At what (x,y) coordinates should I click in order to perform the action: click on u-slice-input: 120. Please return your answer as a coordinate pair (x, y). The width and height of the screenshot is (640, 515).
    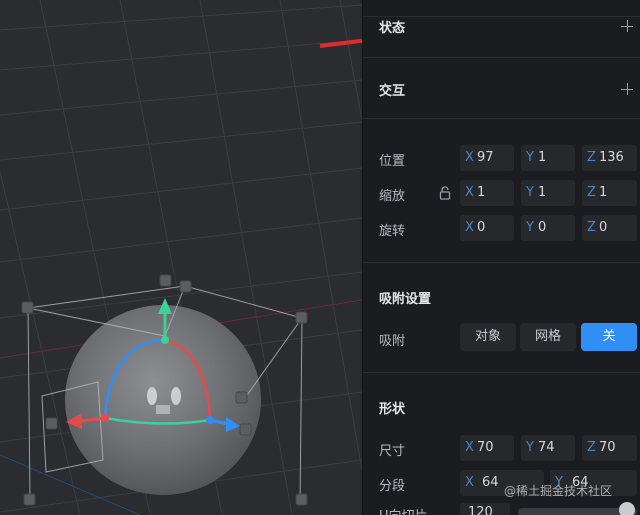
    Looking at the image, I should click on (485, 509).